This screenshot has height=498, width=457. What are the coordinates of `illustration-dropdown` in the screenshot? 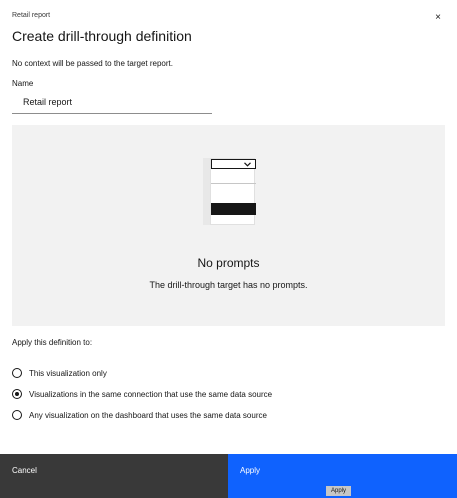 It's located at (233, 164).